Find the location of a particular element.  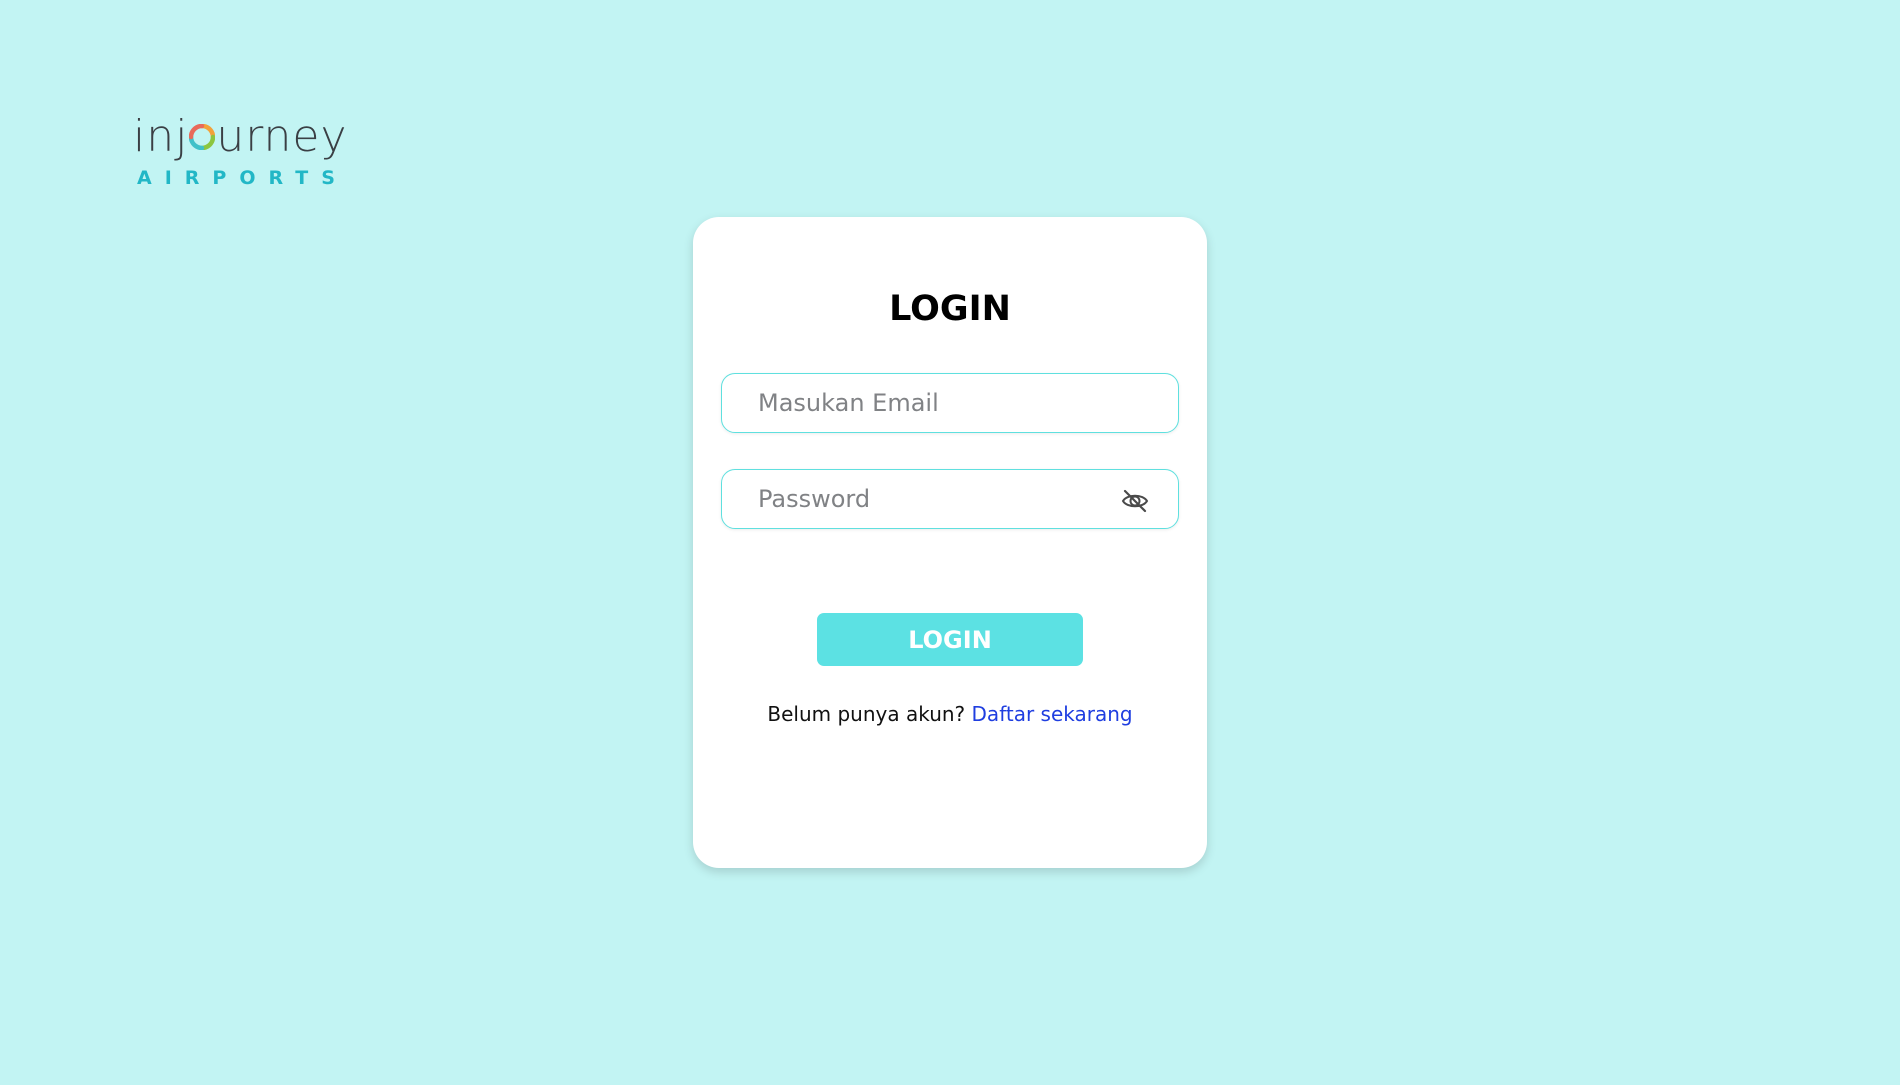

logo-wordmark-right: urney is located at coordinates (282, 136).